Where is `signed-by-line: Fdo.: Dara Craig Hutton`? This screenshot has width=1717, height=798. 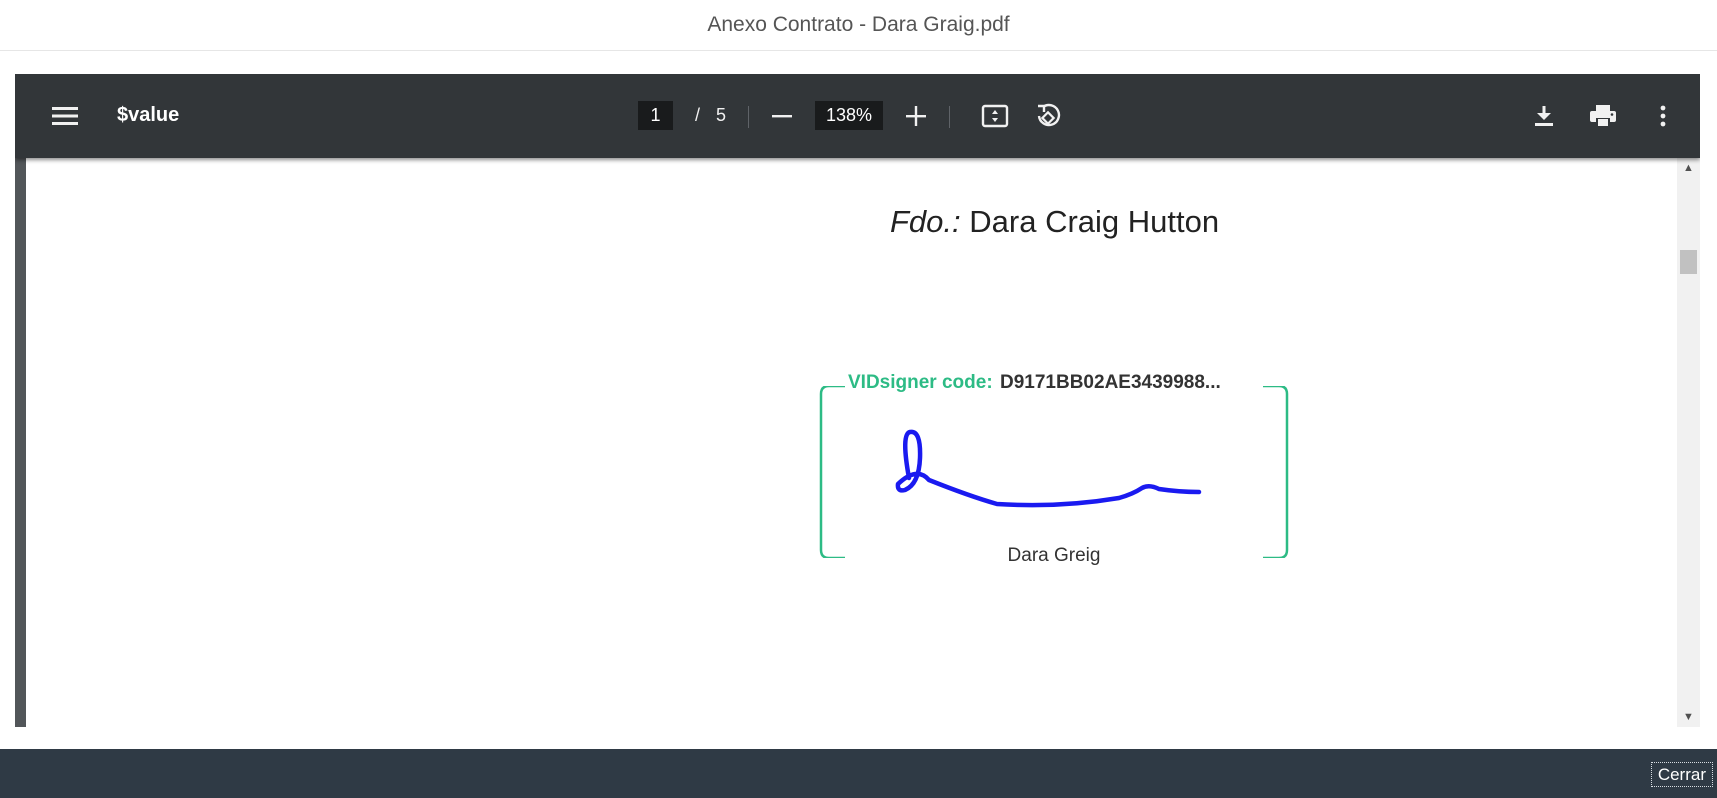 signed-by-line: Fdo.: Dara Craig Hutton is located at coordinates (1054, 222).